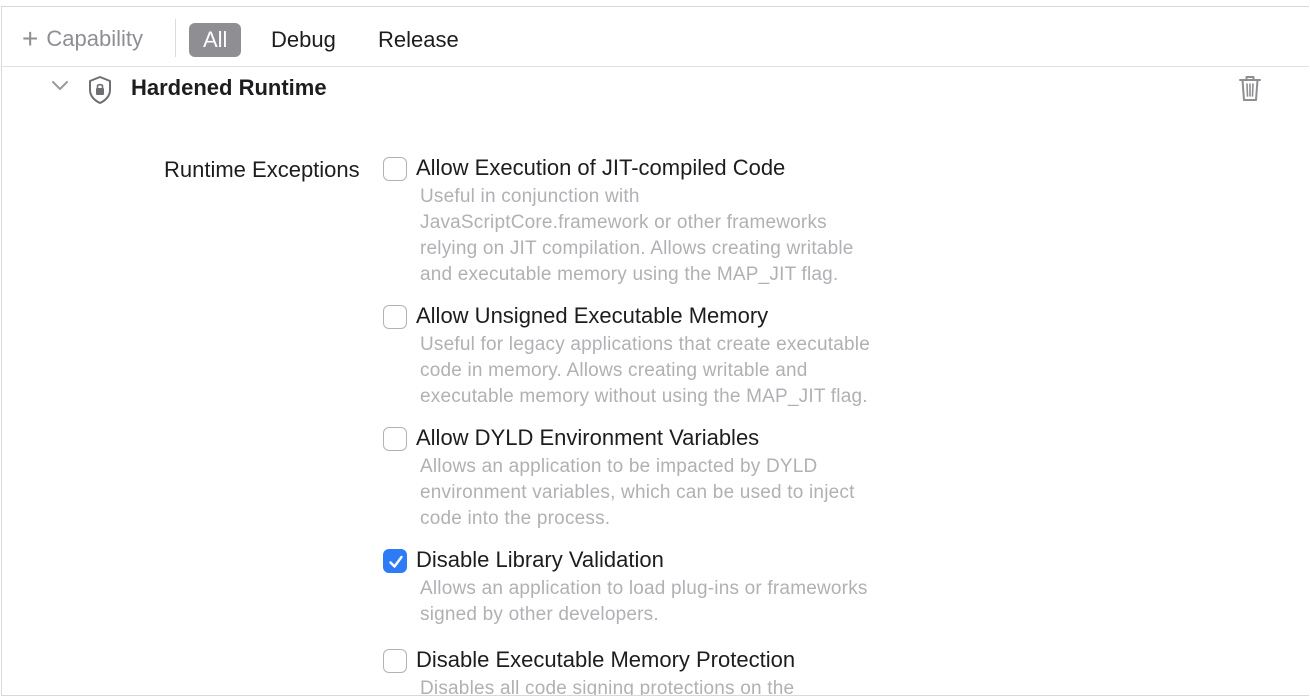  What do you see at coordinates (215, 40) in the screenshot?
I see `tab-all: All` at bounding box center [215, 40].